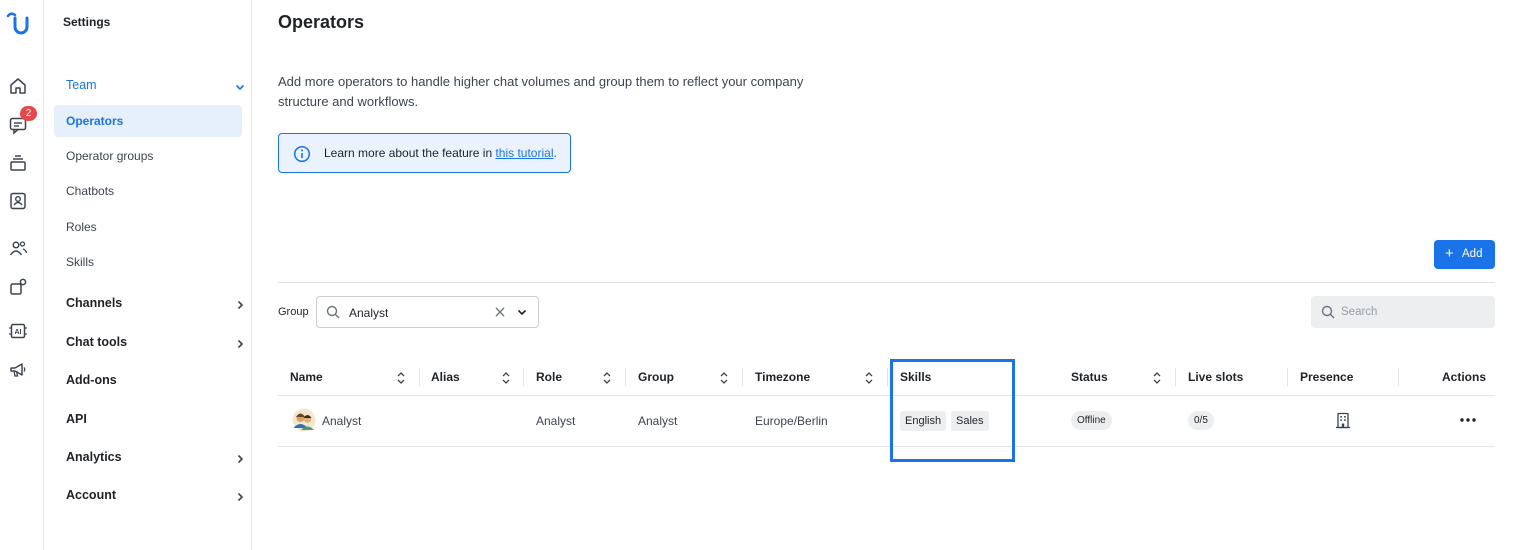  Describe the element at coordinates (304, 420) in the screenshot. I see `avatar` at that location.